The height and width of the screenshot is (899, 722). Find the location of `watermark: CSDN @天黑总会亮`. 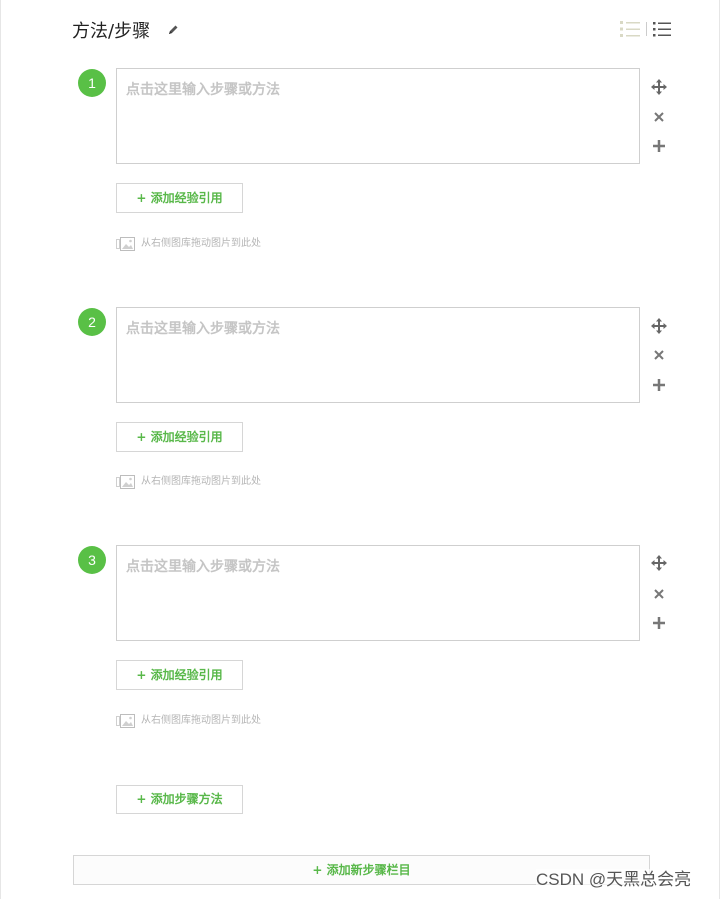

watermark: CSDN @天黑总会亮 is located at coordinates (614, 880).